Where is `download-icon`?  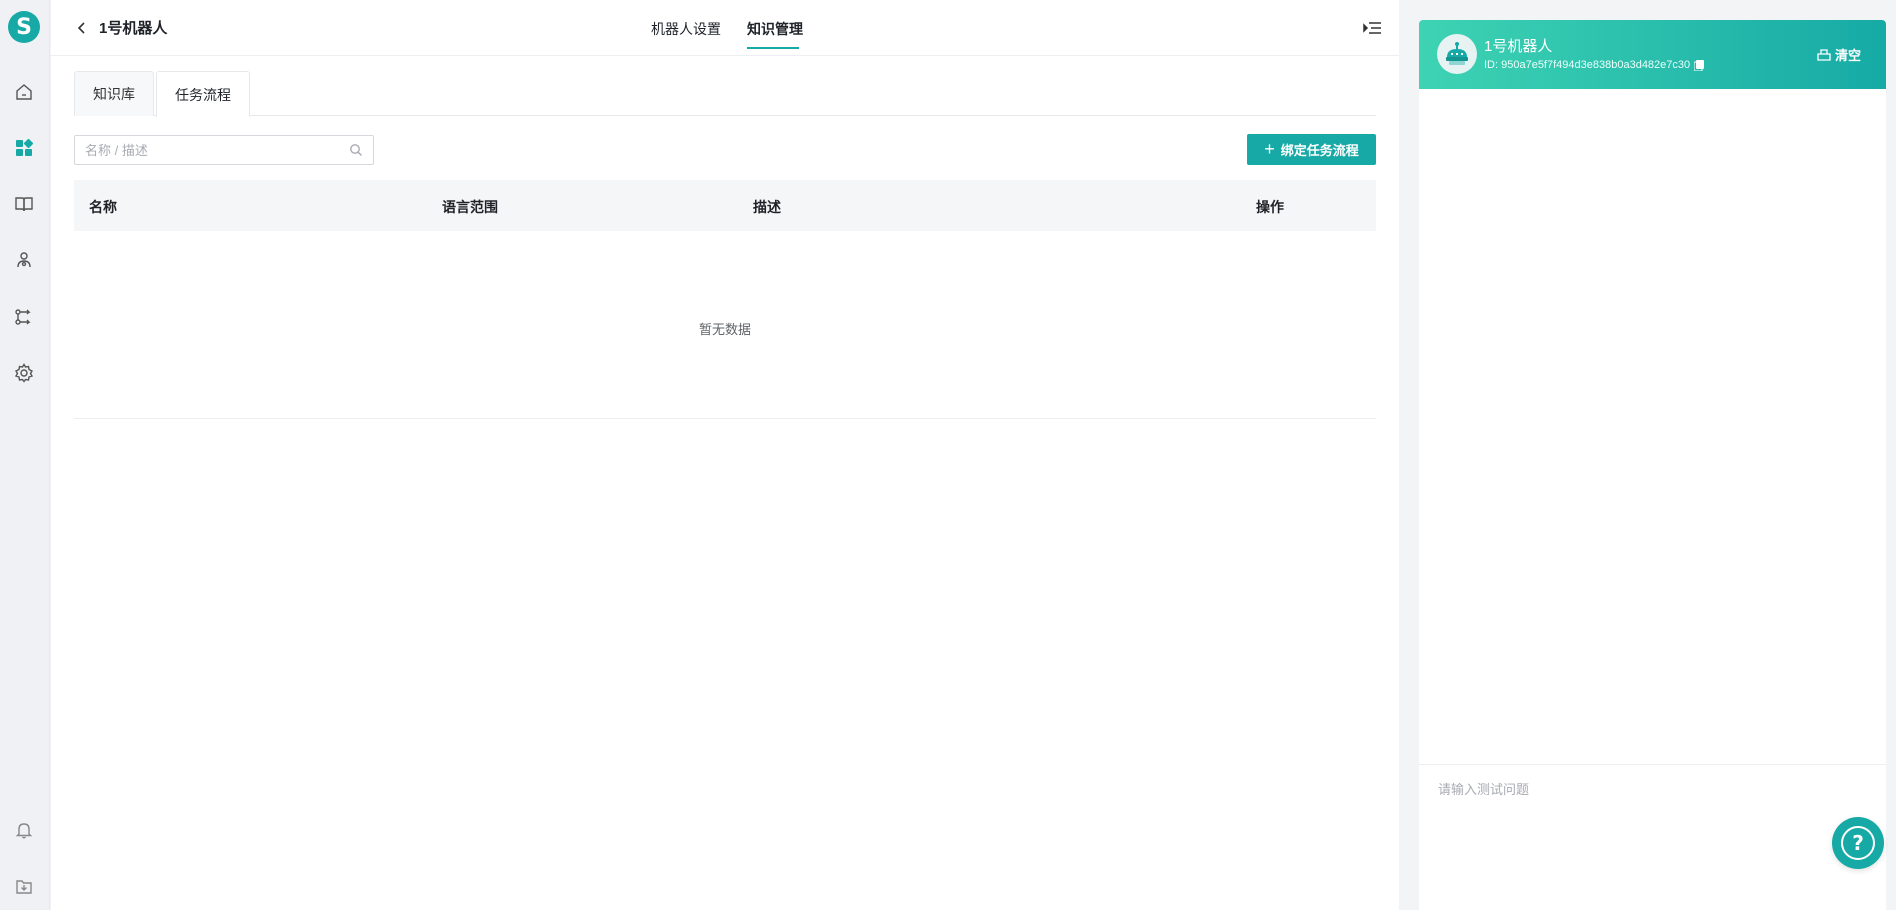
download-icon is located at coordinates (24, 886).